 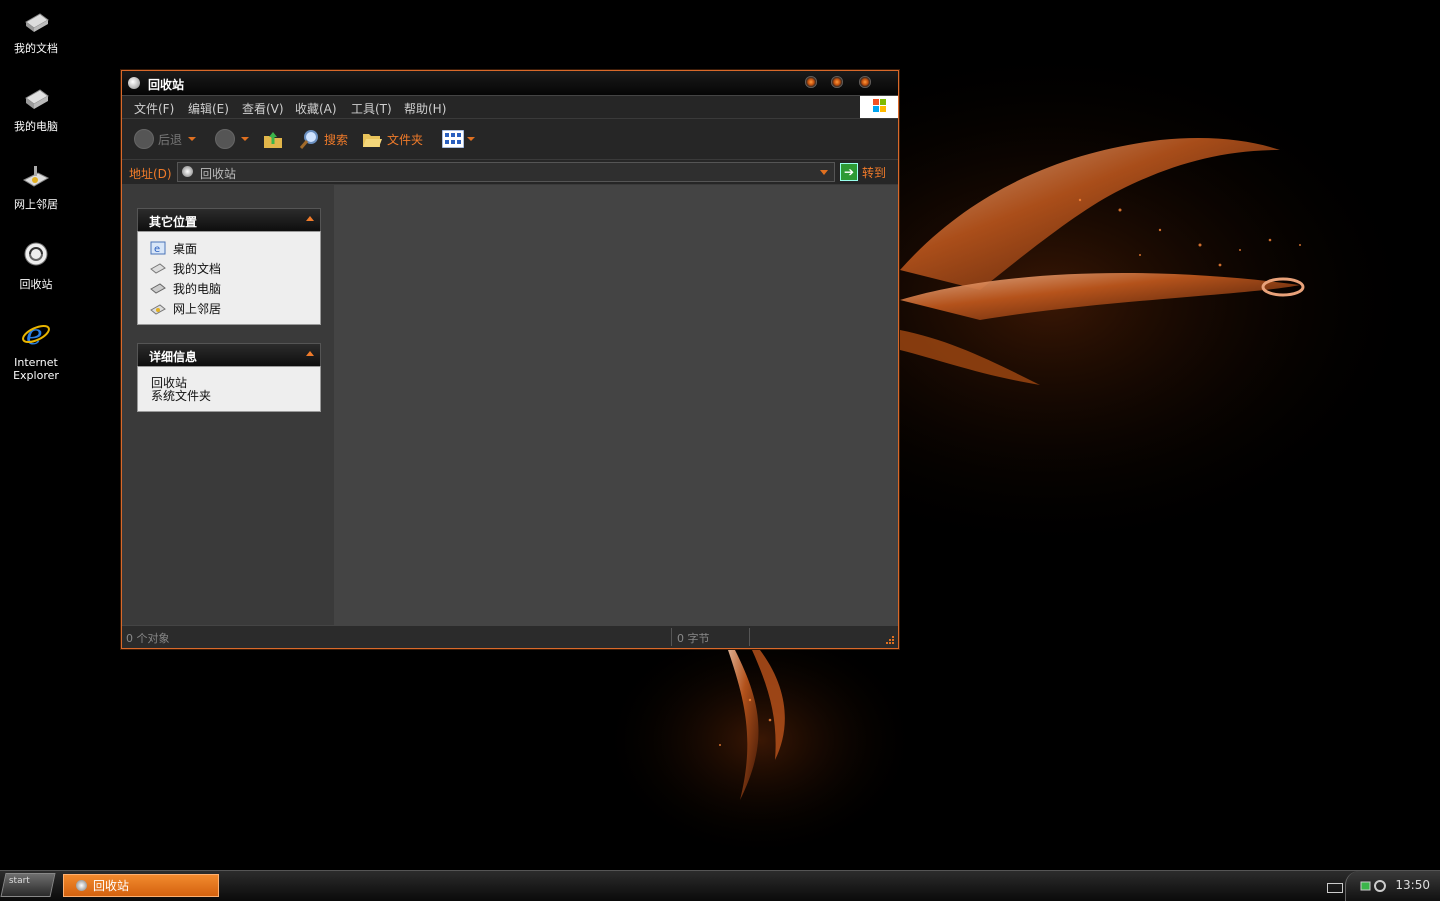 I want to click on search-icon, so click(x=308, y=139).